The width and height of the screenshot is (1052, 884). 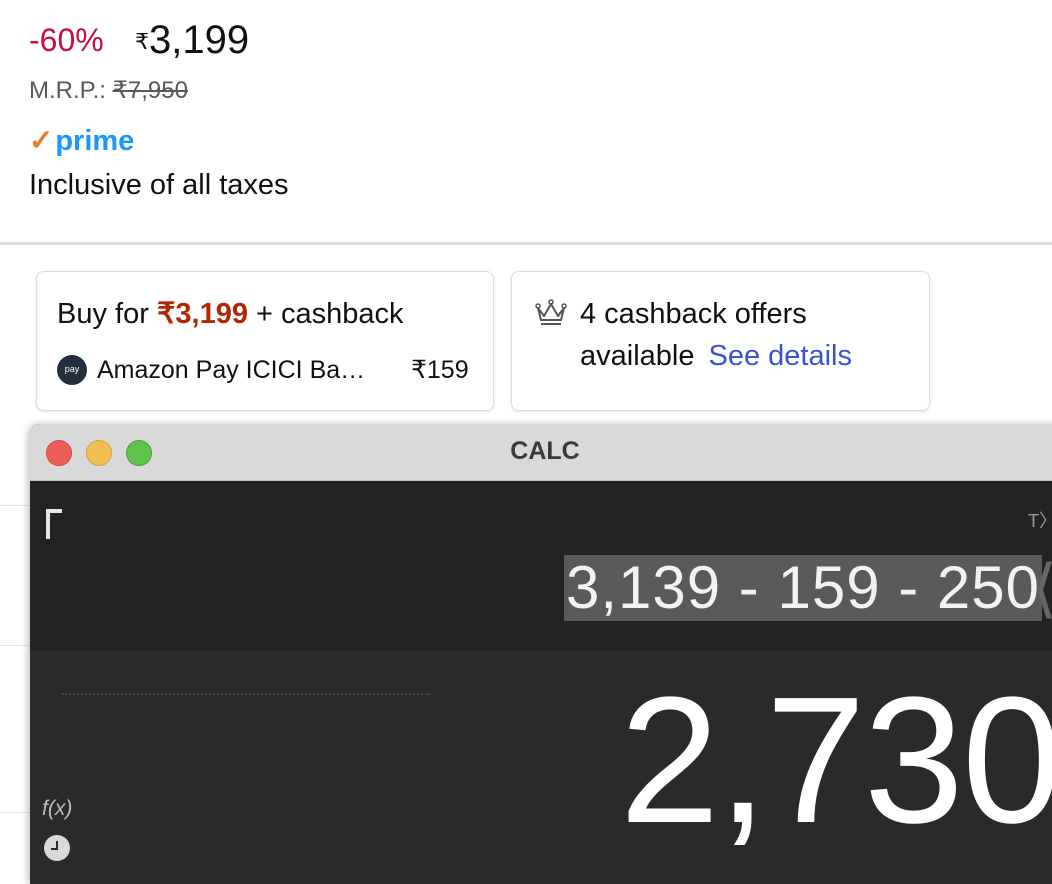 I want to click on taxes-note: Inclusive of all taxes, so click(x=159, y=185).